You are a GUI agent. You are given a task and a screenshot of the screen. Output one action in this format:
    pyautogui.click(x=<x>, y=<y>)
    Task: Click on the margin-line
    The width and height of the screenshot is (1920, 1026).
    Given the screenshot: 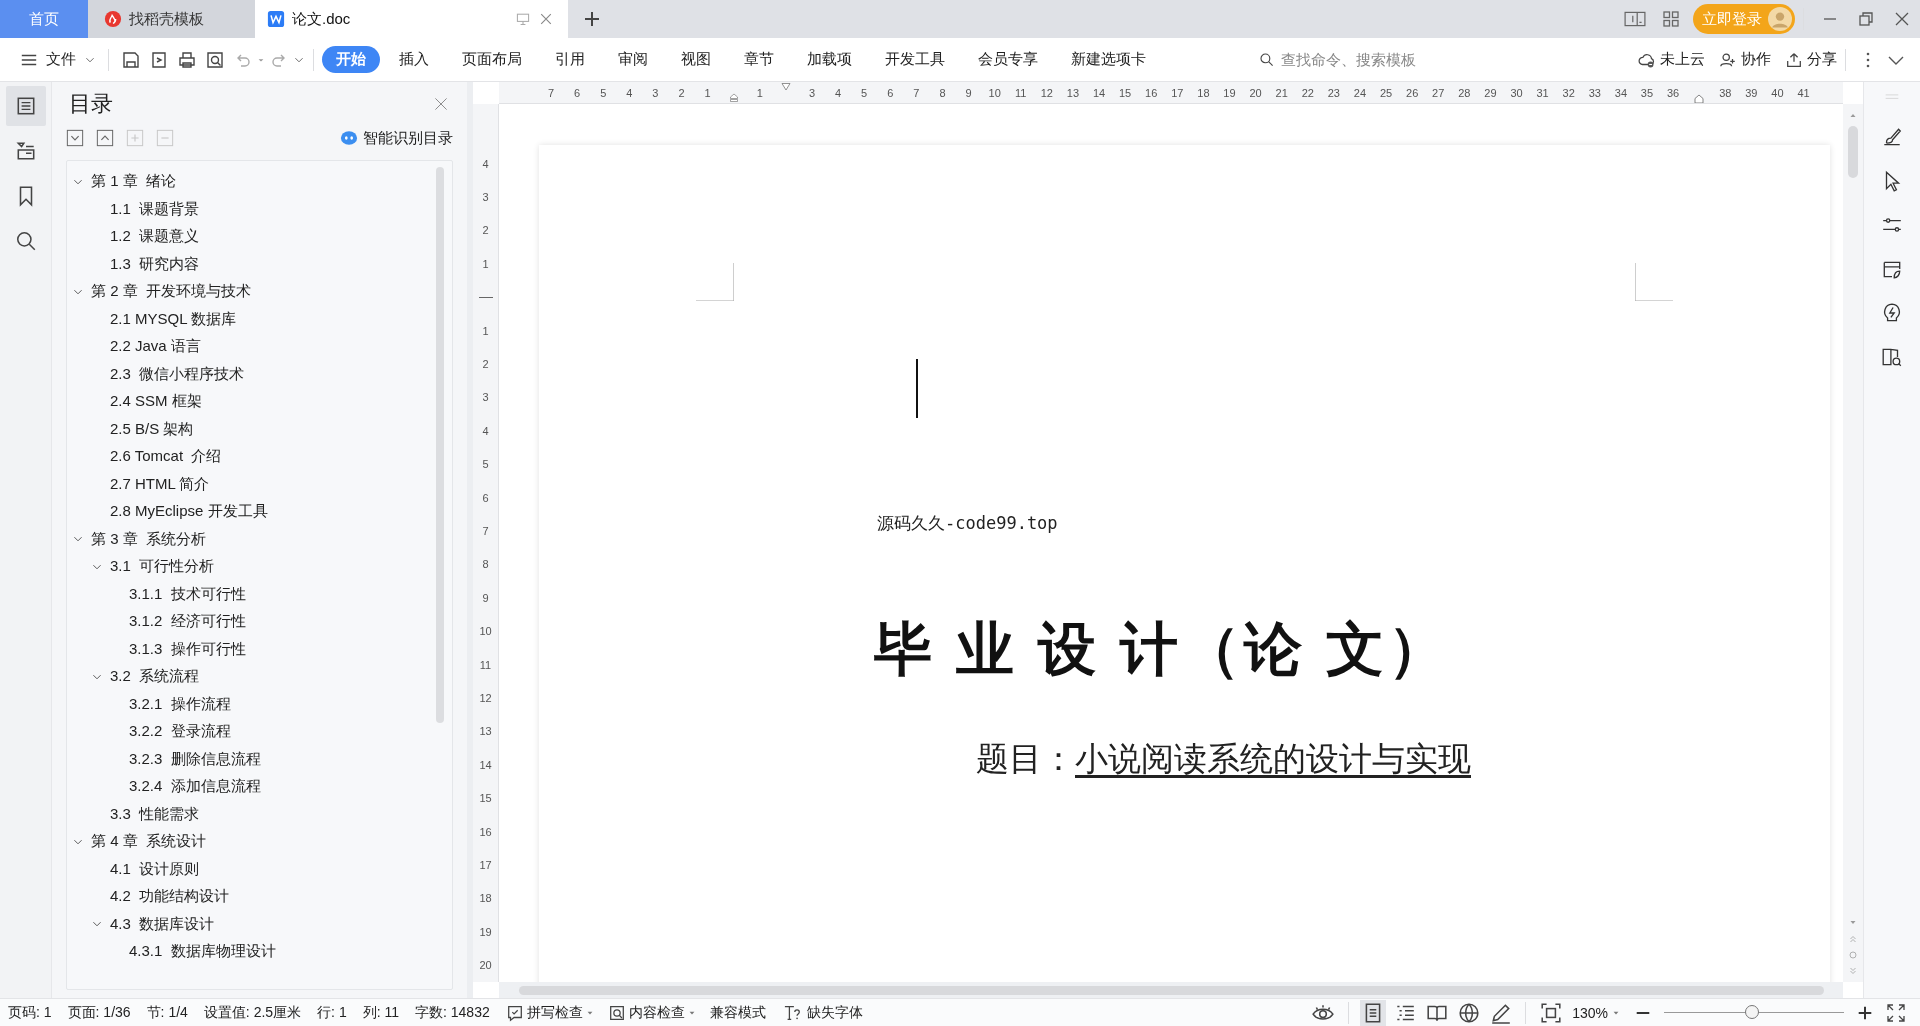 What is the action you would take?
    pyautogui.click(x=485, y=297)
    